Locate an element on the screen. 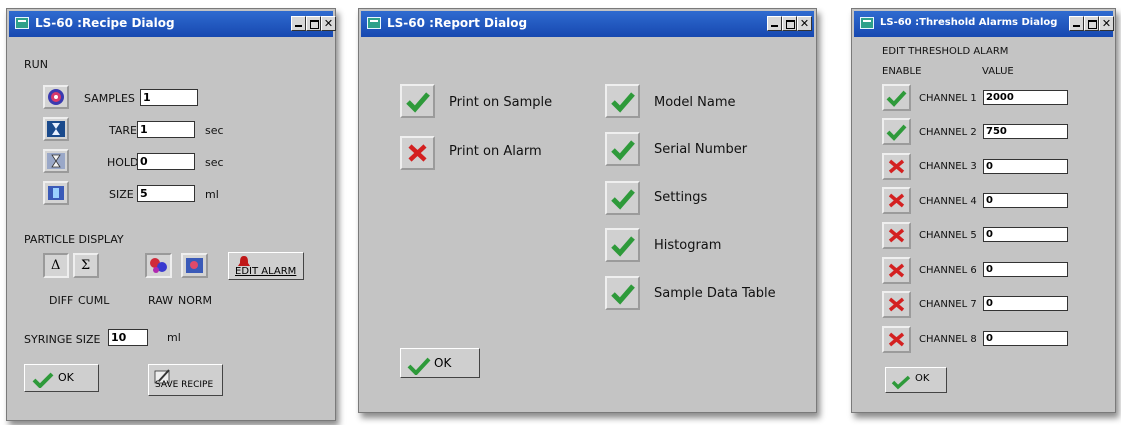 This screenshot has height=425, width=1121. channel-5-enable-checkbox is located at coordinates (896, 235).